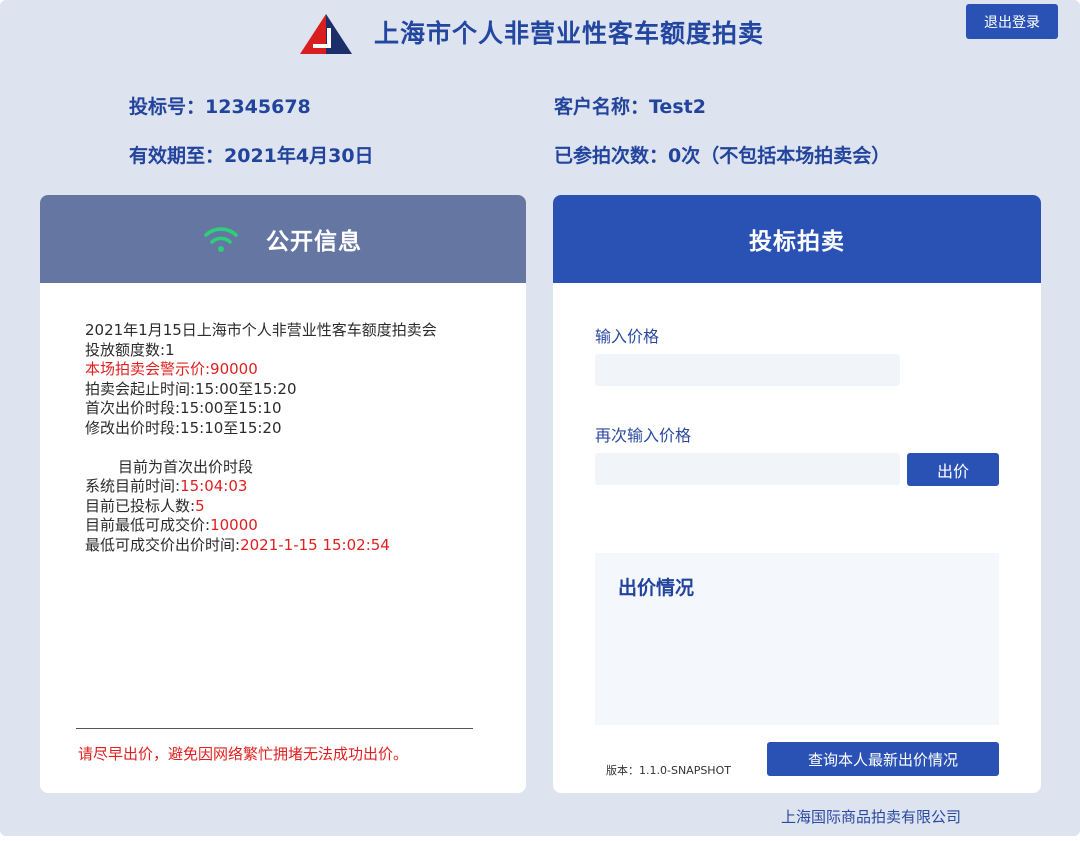 This screenshot has height=841, width=1080. Describe the element at coordinates (643, 435) in the screenshot. I see `confirm-price-label: 再次输入价格` at that location.